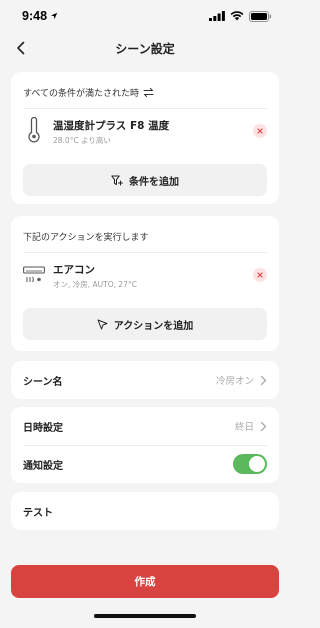 Image resolution: width=320 pixels, height=628 pixels. Describe the element at coordinates (148, 92) in the screenshot. I see `swap-icon` at that location.